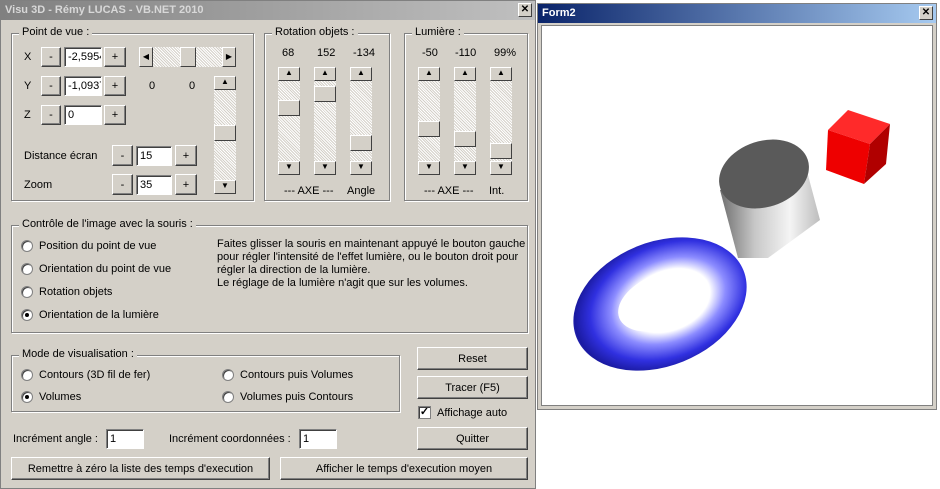 The width and height of the screenshot is (940, 489). Describe the element at coordinates (115, 115) in the screenshot. I see `z-plus-button: +` at that location.